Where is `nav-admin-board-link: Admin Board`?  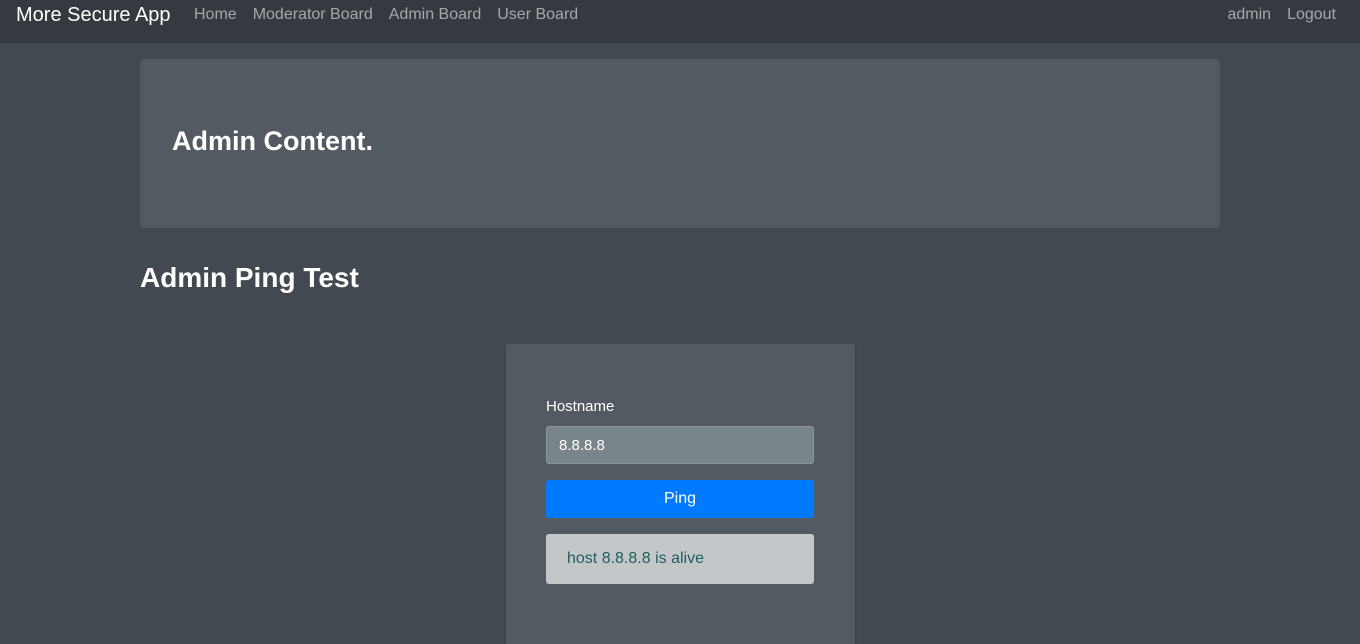 nav-admin-board-link: Admin Board is located at coordinates (435, 15).